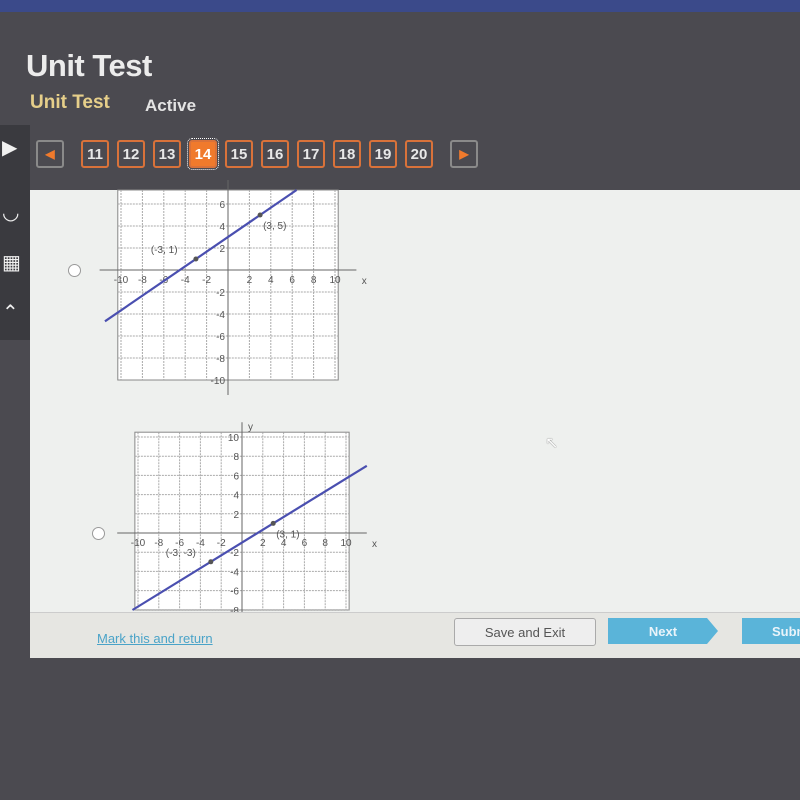 This screenshot has width=800, height=800. I want to click on page-button-12: 12, so click(131, 154).